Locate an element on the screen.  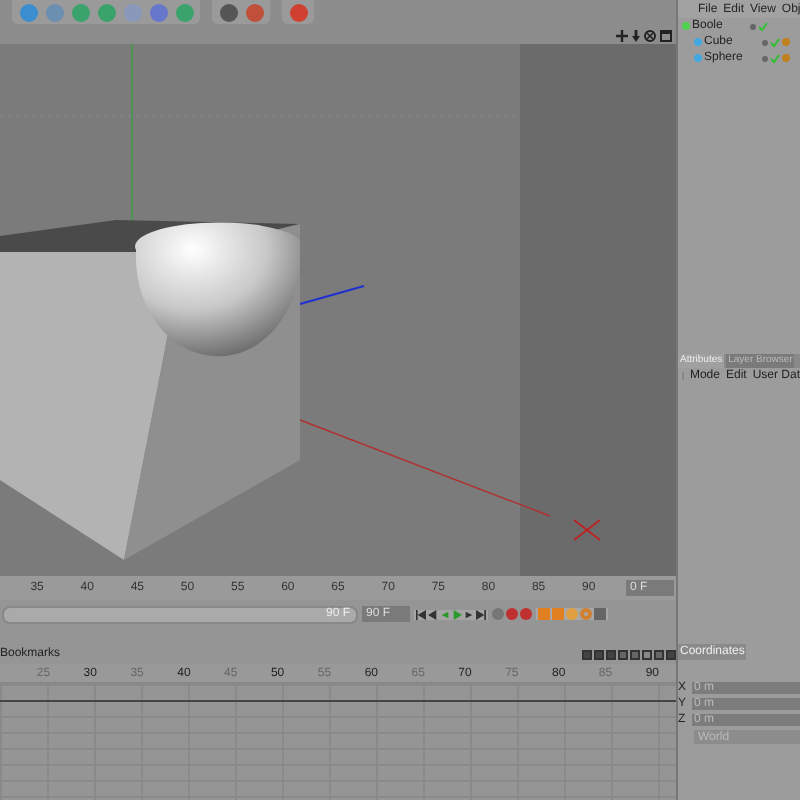
rotate-key-icon is located at coordinates (572, 614).